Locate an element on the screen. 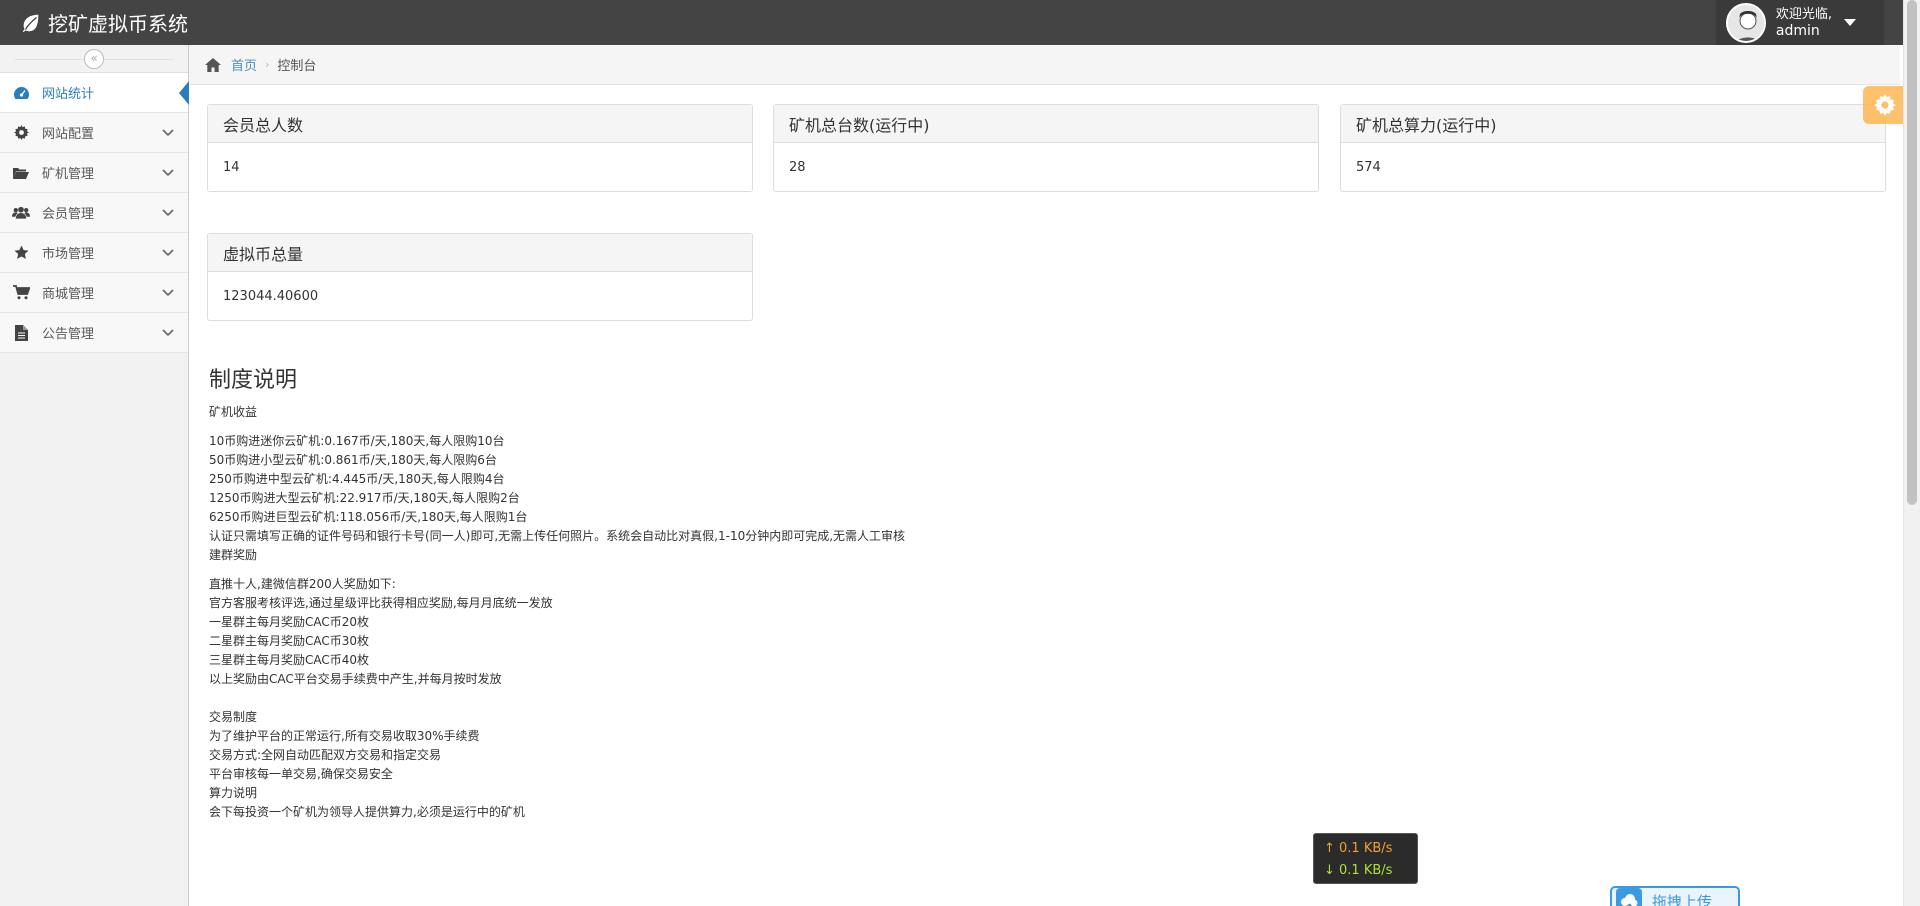  stat-panel-miner-power: 矿机总算力(运行中) 574 is located at coordinates (1613, 148).